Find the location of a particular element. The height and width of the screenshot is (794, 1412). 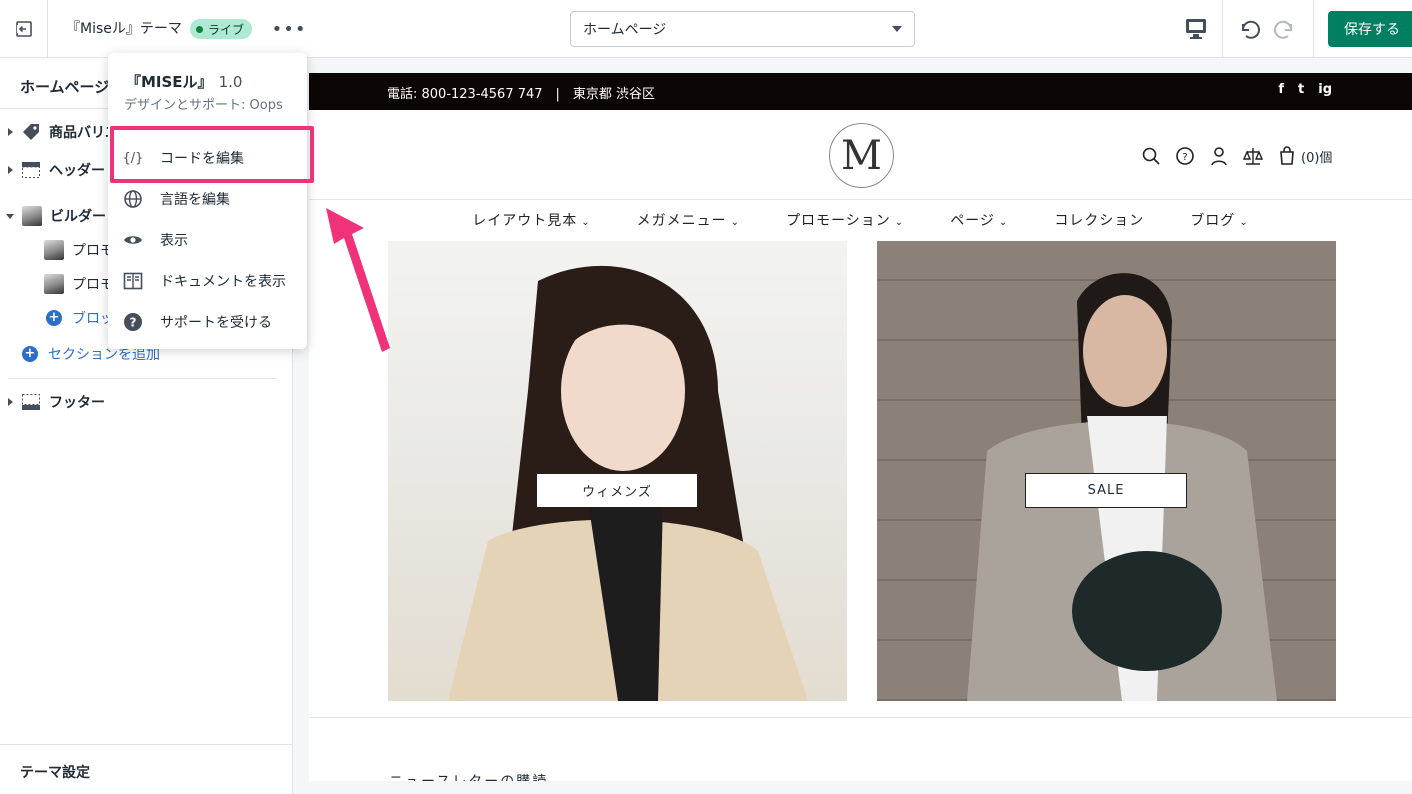

plus-icon: + is located at coordinates (30, 354).